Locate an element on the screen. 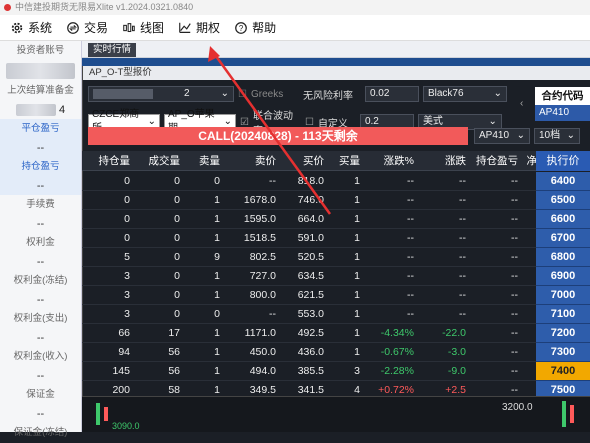 Image resolution: width=590 pixels, height=443 pixels. cell-bid: 385.5 is located at coordinates (310, 371).